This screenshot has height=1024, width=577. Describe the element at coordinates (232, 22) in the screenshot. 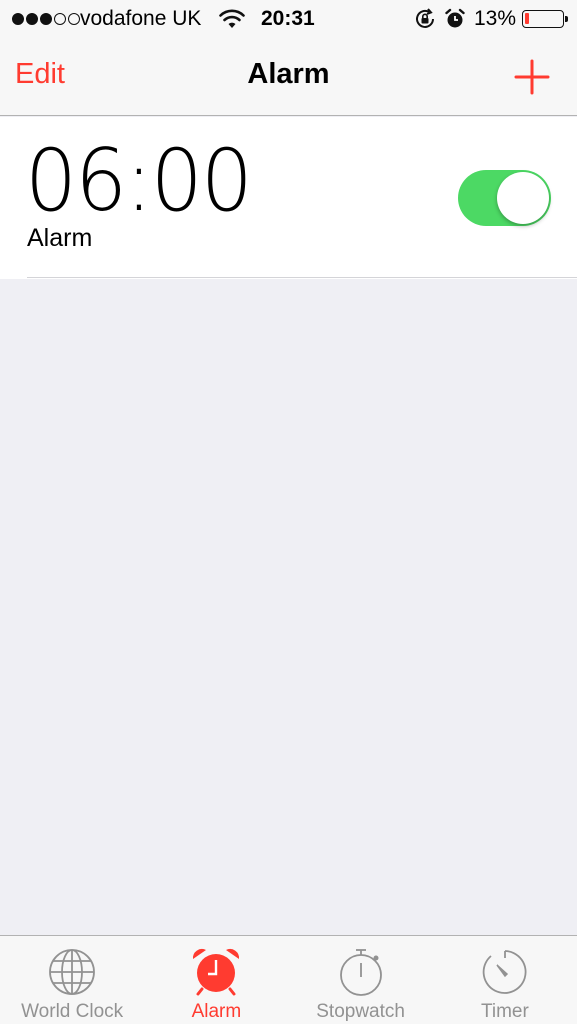

I see `wifi-icon` at that location.